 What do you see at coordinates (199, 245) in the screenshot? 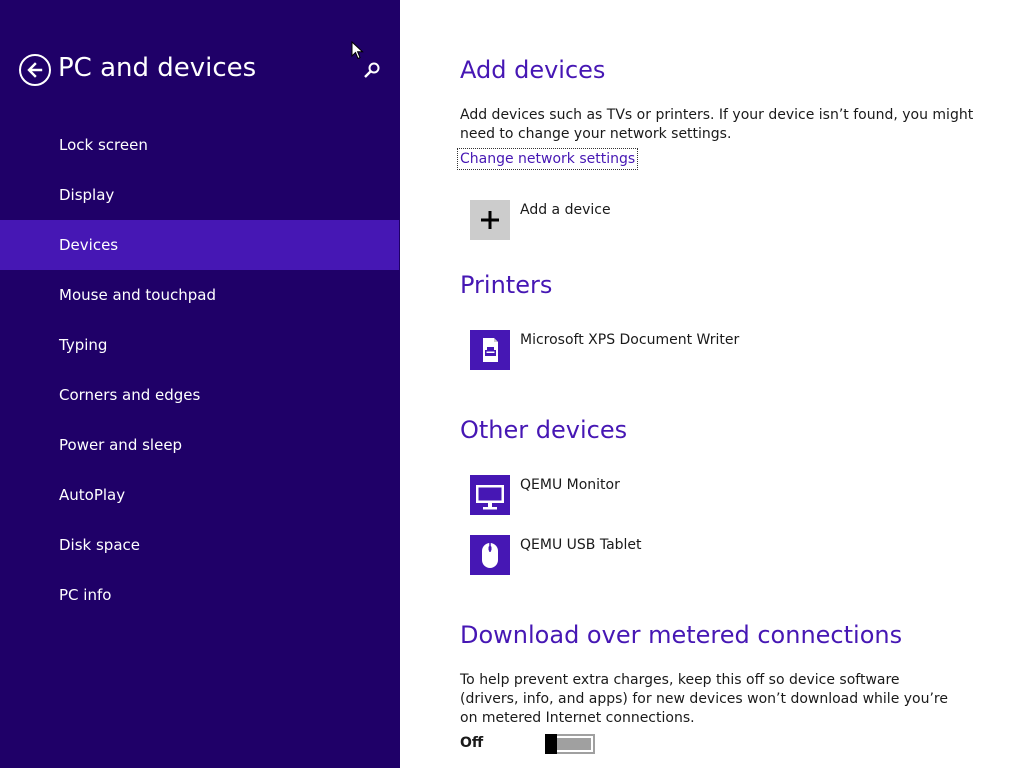
I see `sidebar-item-devices: Devices` at bounding box center [199, 245].